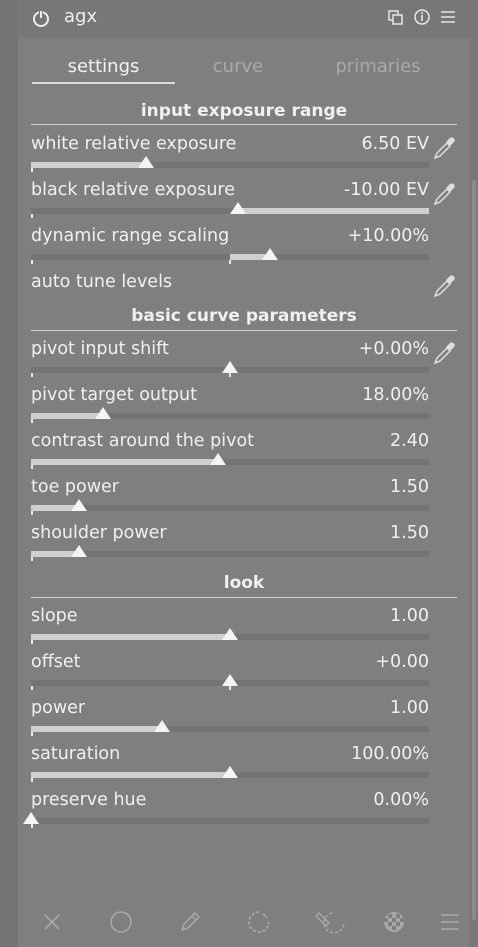 This screenshot has width=478, height=947. Describe the element at coordinates (121, 922) in the screenshot. I see `circle-icon` at that location.